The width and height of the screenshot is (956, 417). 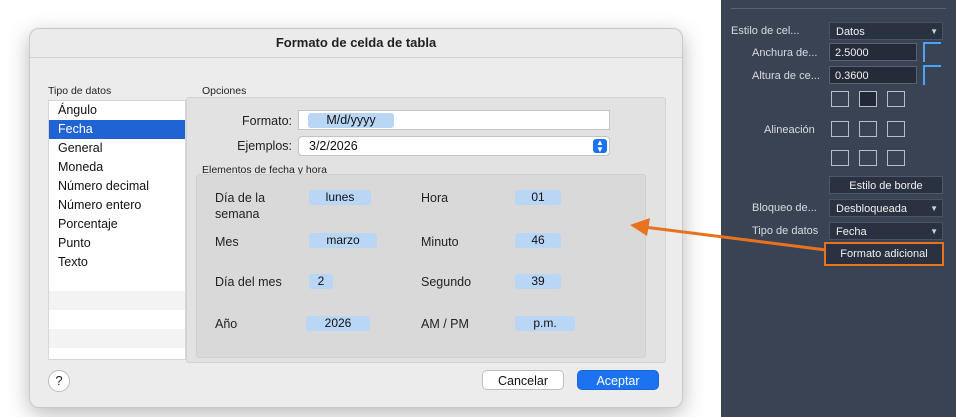 What do you see at coordinates (871, 209) in the screenshot?
I see `lock-value: Desbloqueada` at bounding box center [871, 209].